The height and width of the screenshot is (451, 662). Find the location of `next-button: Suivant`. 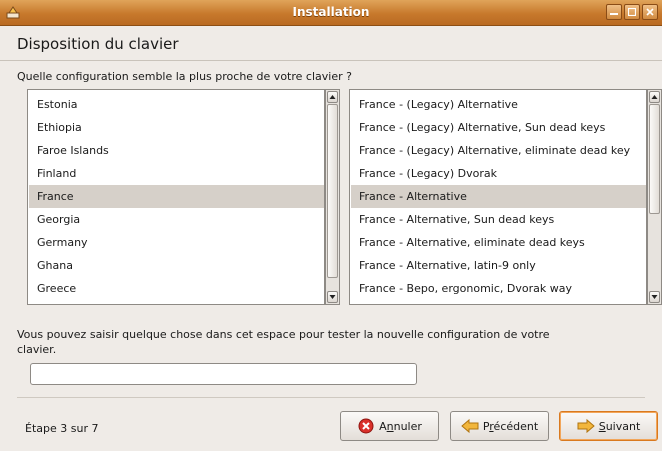

next-button: Suivant is located at coordinates (608, 426).